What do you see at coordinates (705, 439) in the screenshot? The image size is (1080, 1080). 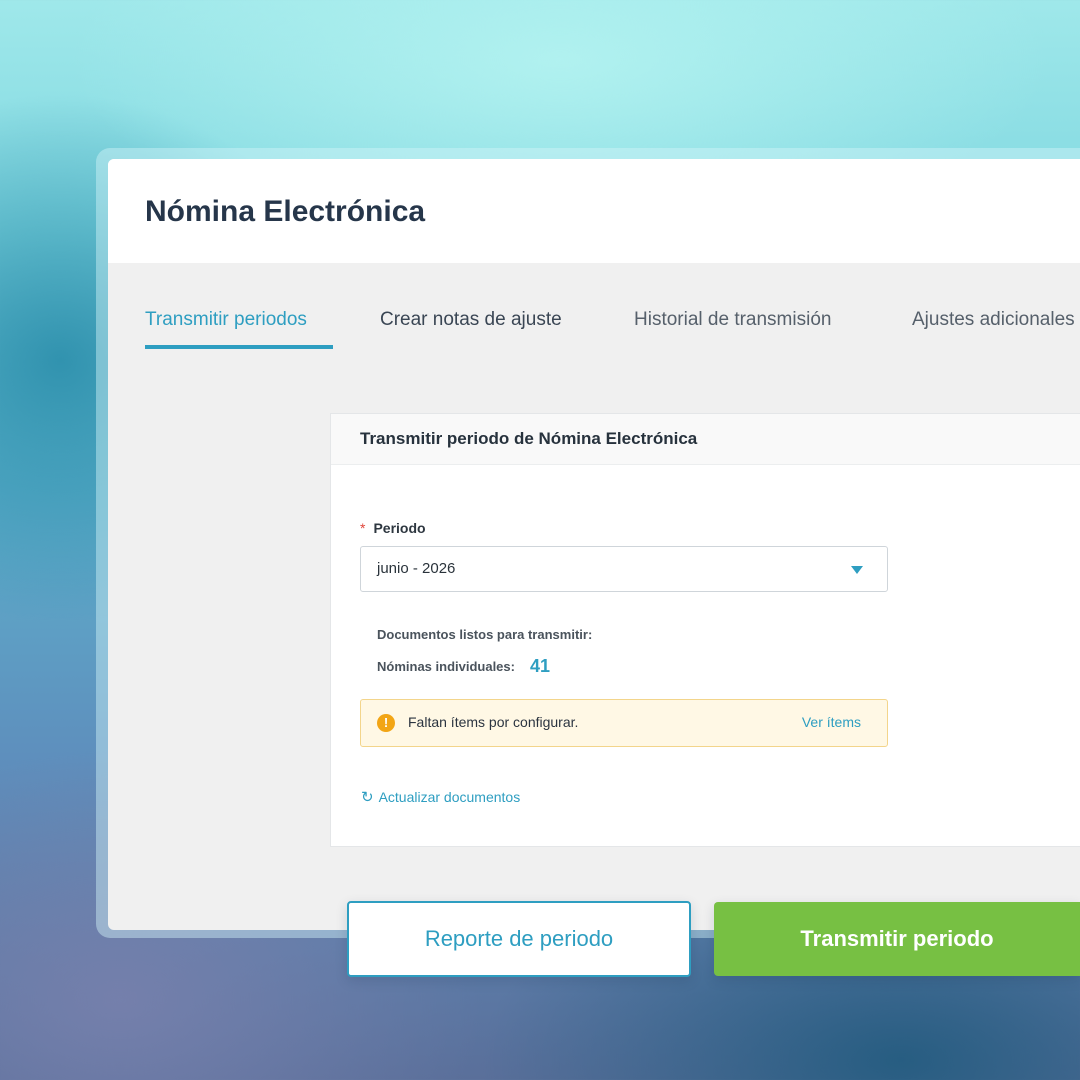 I see `card-header: Transmitir periodo de Nómina Electrónica` at bounding box center [705, 439].